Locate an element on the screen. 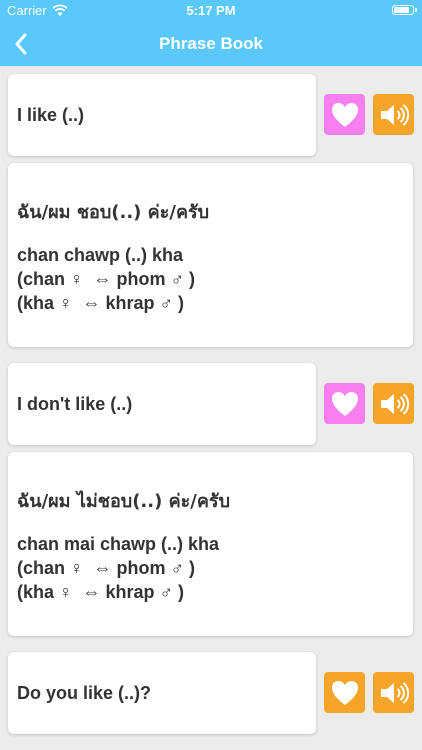  status-bar: Carrier 5:17 PM is located at coordinates (211, 11).